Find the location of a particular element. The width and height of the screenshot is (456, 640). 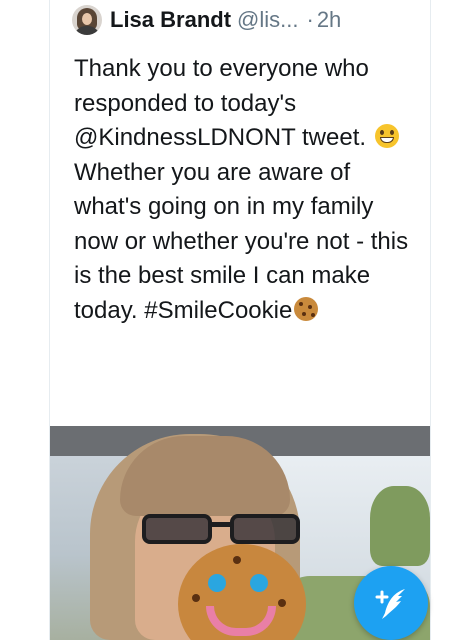

author-name: Lisa Brandt is located at coordinates (170, 20).